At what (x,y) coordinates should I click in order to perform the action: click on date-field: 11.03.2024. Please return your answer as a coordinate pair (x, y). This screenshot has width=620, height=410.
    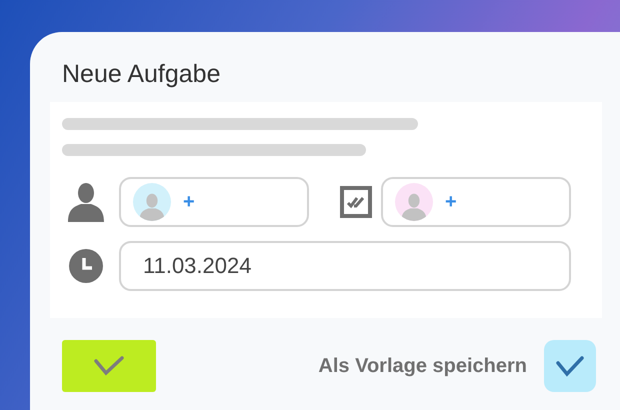
    Looking at the image, I should click on (345, 265).